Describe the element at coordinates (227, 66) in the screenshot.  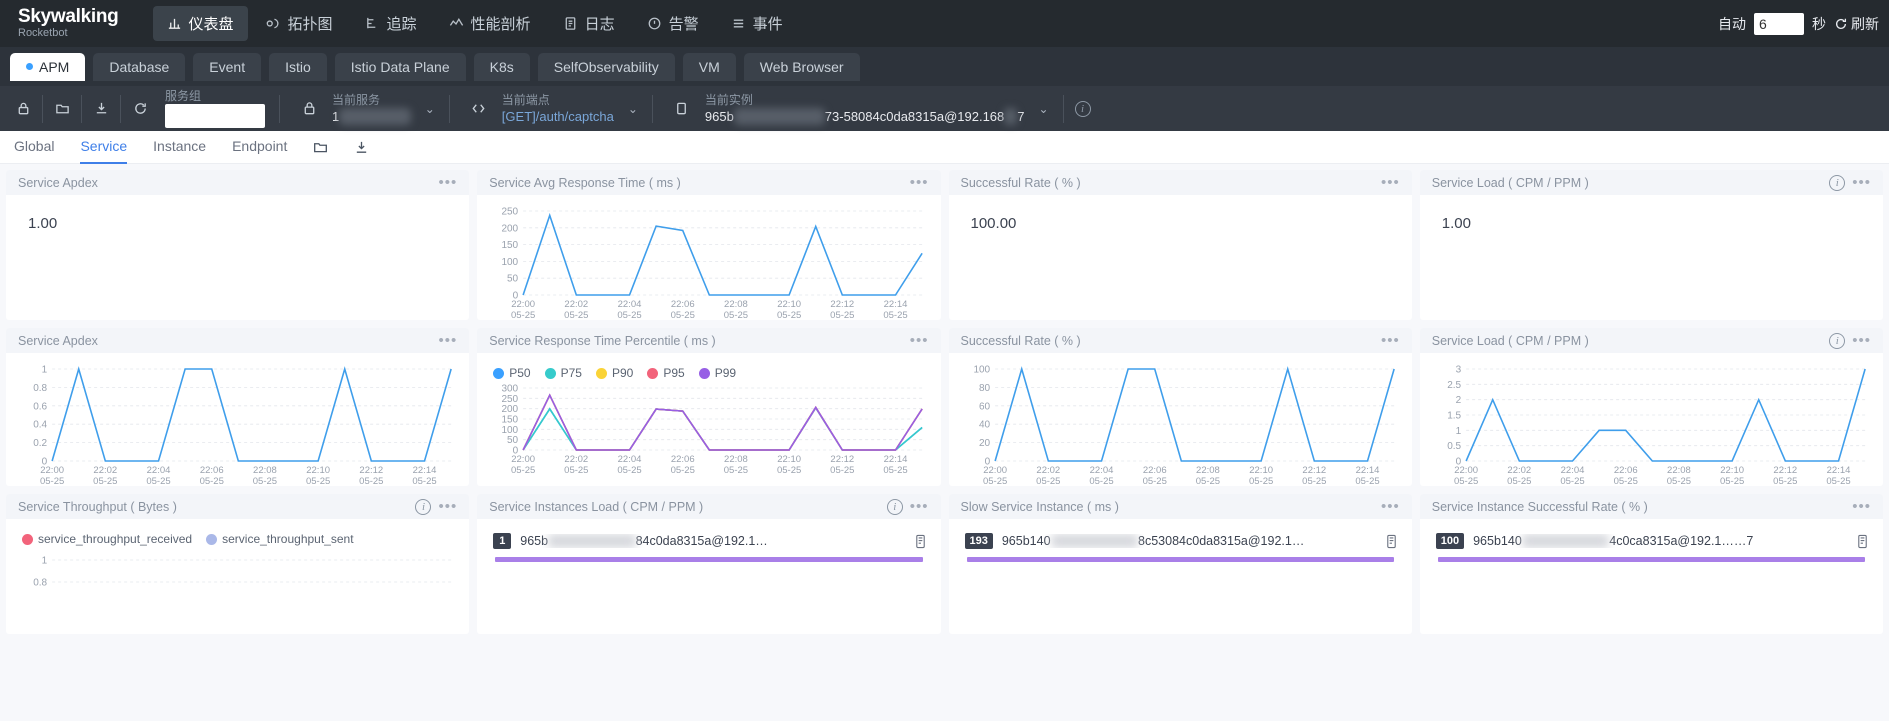
I see `tab-event: Event` at that location.